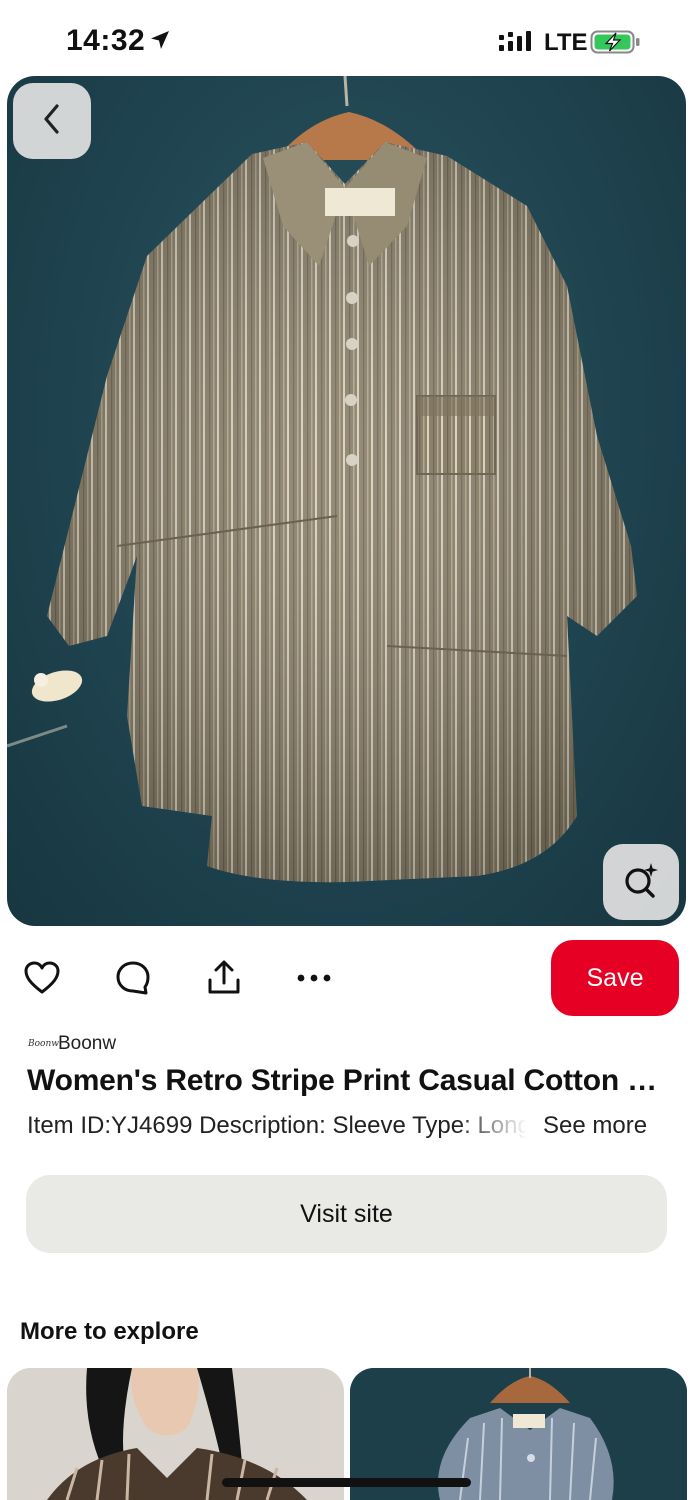 The height and width of the screenshot is (1500, 693). Describe the element at coordinates (87, 1044) in the screenshot. I see `source-name: Boonw` at that location.